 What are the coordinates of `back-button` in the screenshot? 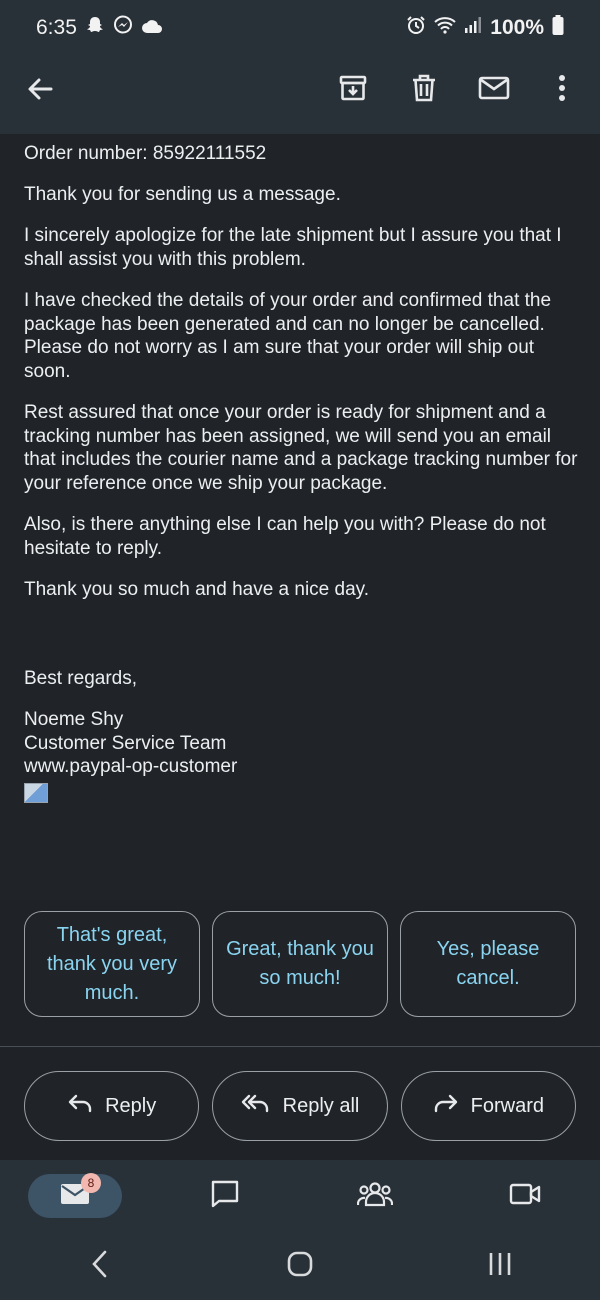 It's located at (100, 1266).